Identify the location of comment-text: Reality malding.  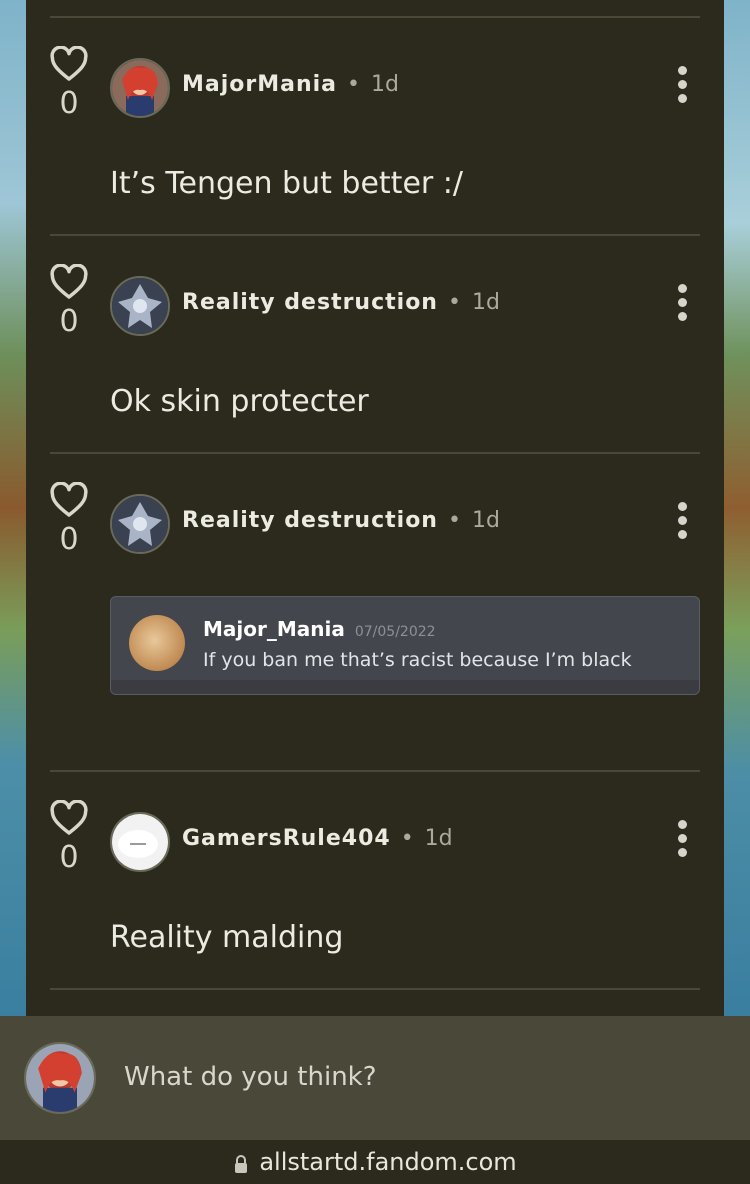
(227, 937).